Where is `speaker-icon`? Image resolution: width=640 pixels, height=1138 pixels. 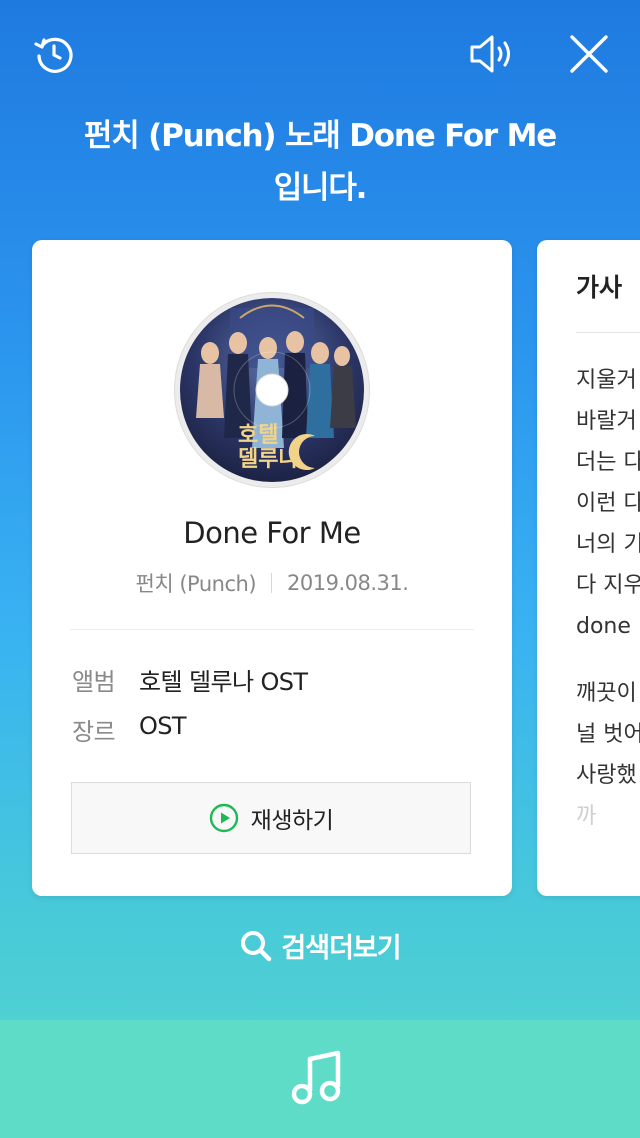
speaker-icon is located at coordinates (490, 54).